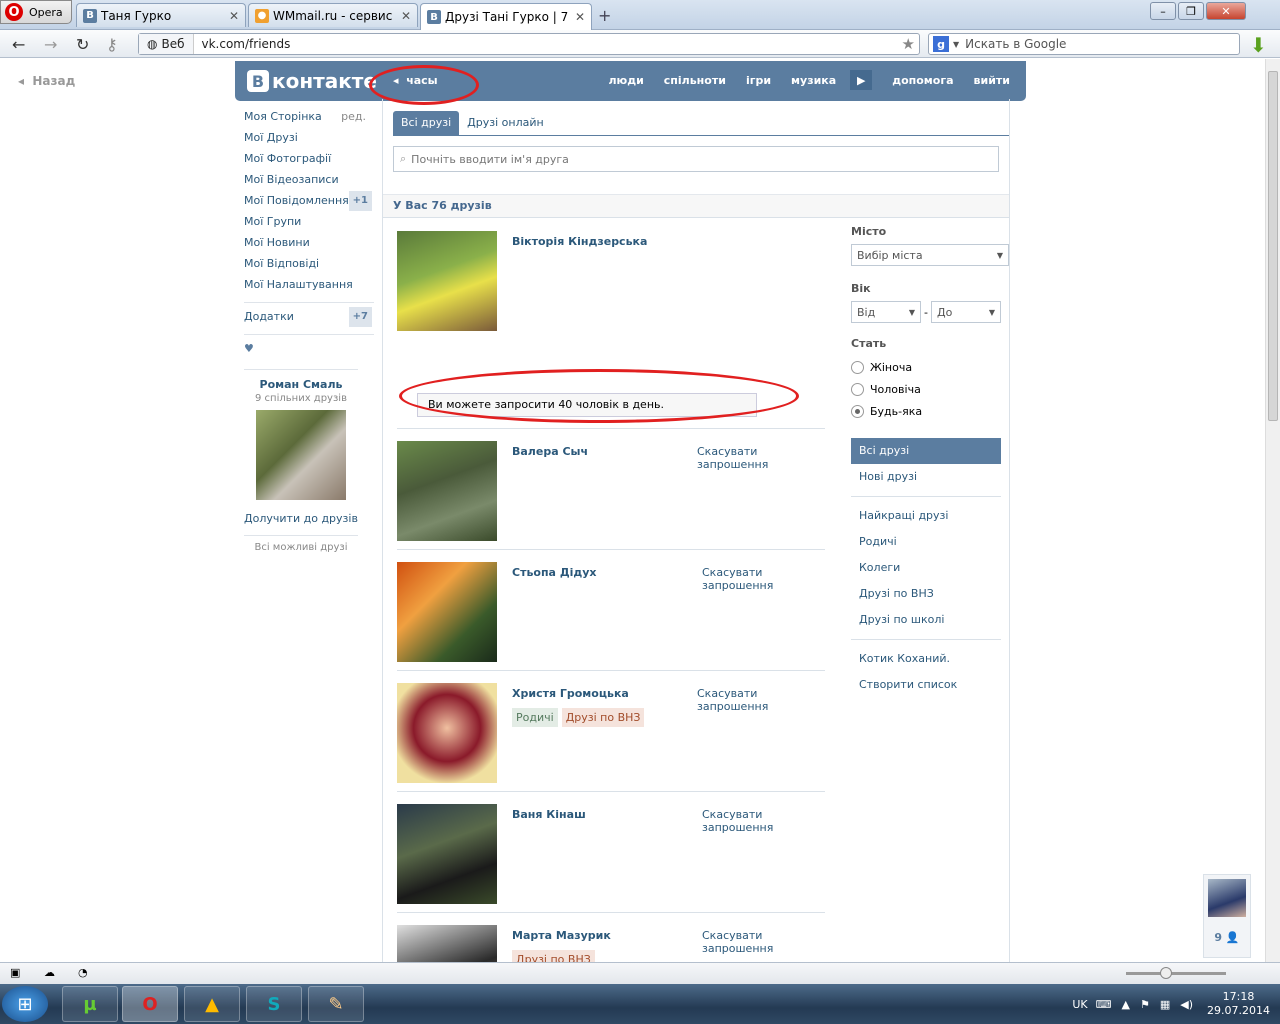 Image resolution: width=1280 pixels, height=1024 pixels. Describe the element at coordinates (161, 15) in the screenshot. I see `browser-tab-1: В Таня Гурко ✕` at that location.